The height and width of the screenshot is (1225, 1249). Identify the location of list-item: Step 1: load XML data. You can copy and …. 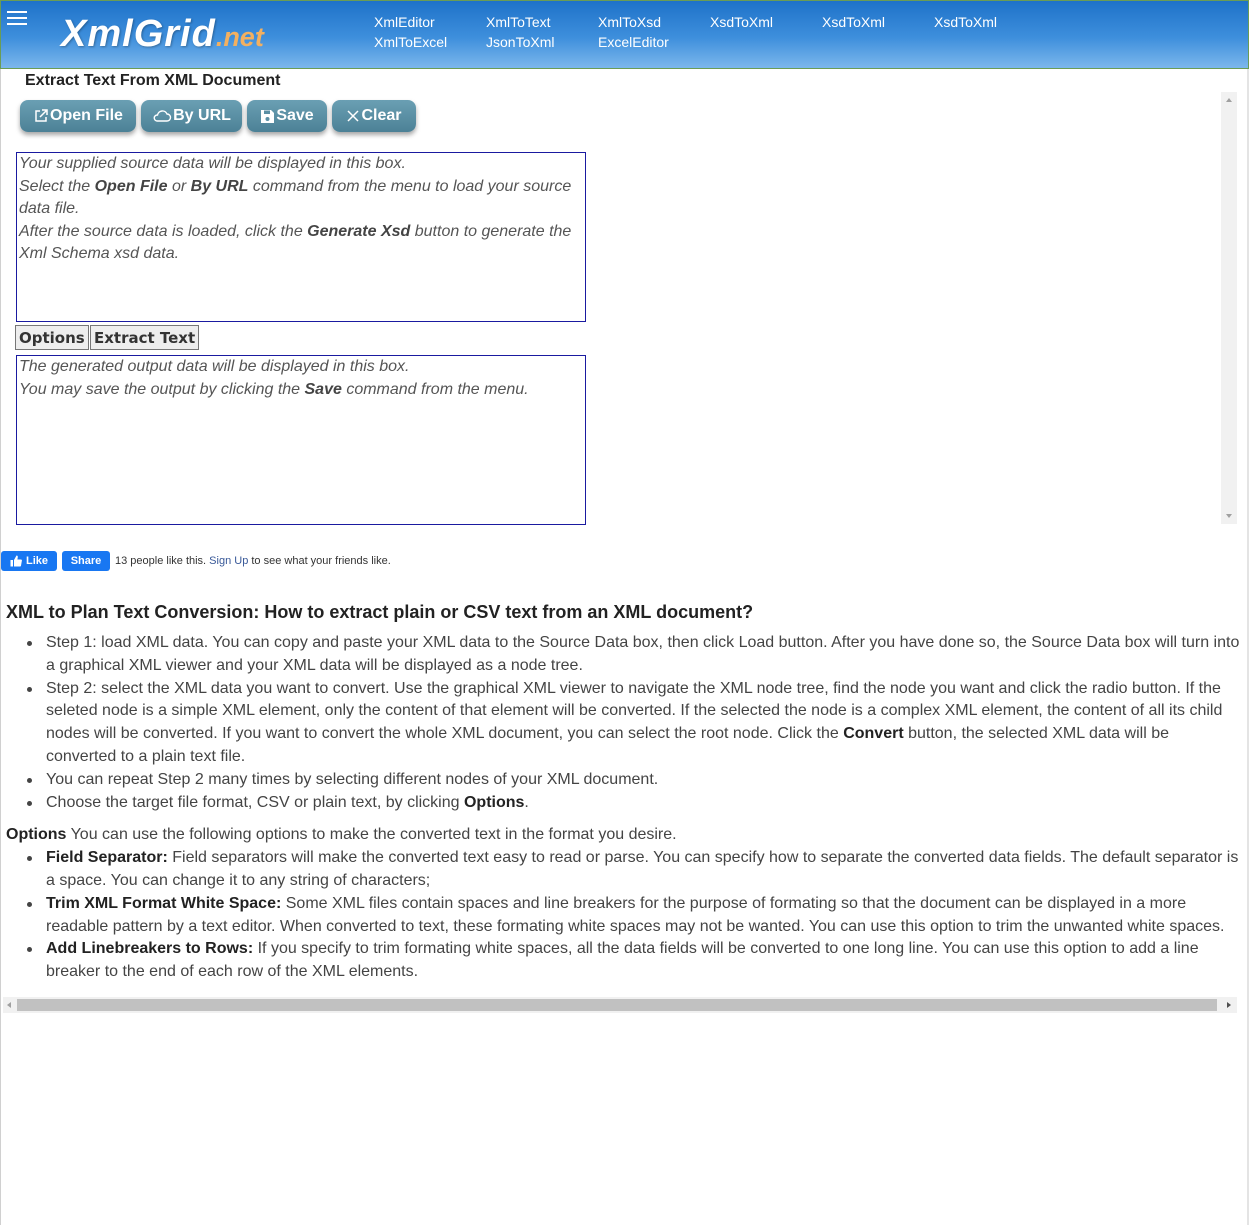
(633, 655).